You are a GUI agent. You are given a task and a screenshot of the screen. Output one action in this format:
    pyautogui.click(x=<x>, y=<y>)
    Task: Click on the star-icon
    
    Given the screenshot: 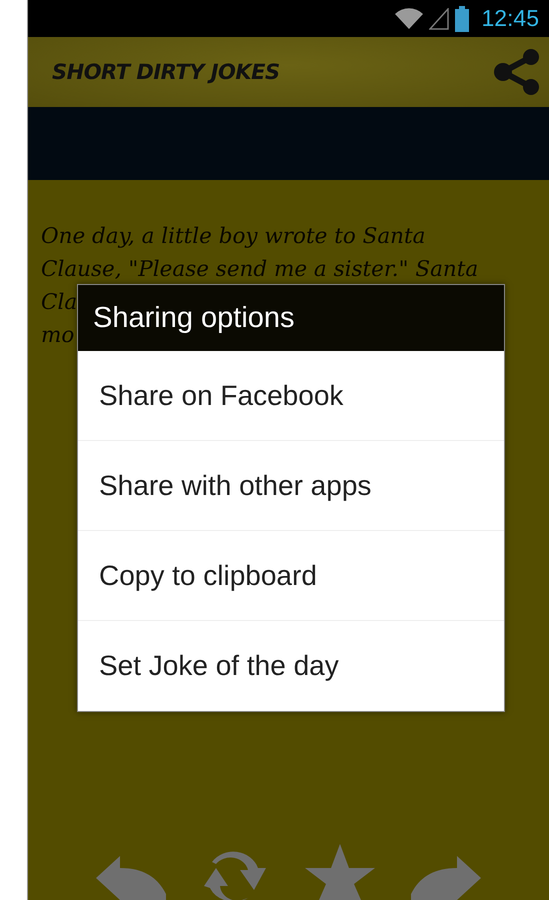 What is the action you would take?
    pyautogui.click(x=339, y=872)
    